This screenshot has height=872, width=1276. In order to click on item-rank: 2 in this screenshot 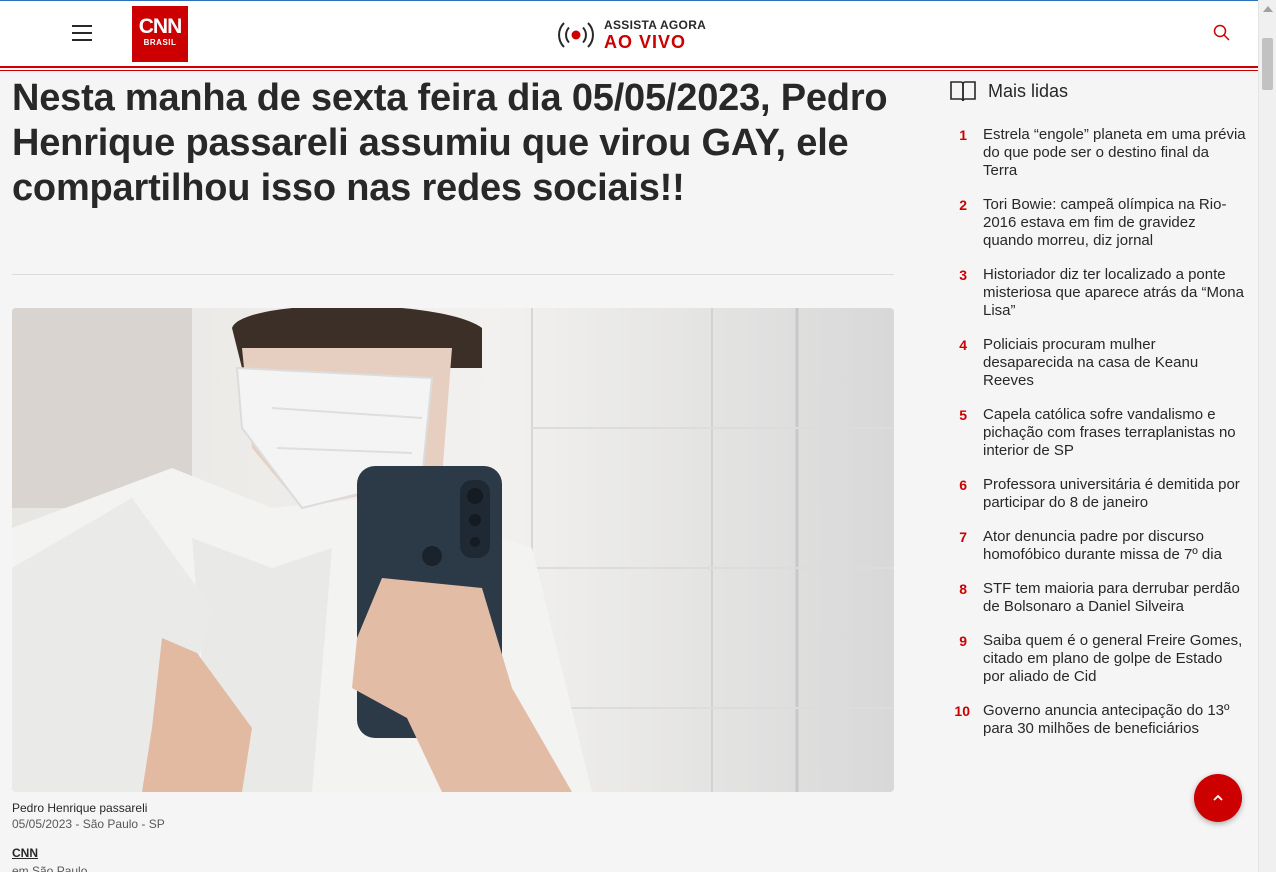, I will do `click(963, 205)`.